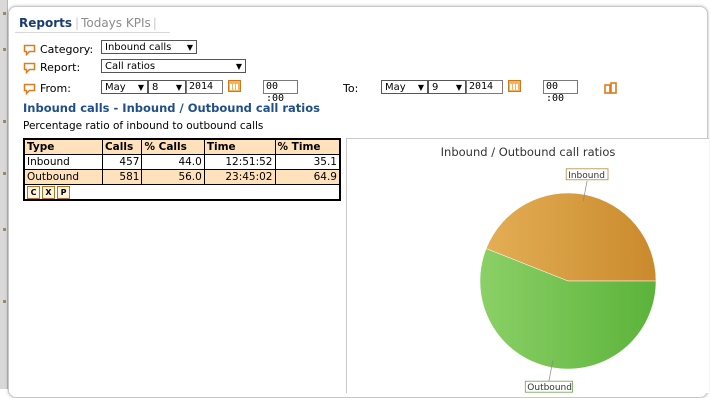  I want to click on table-cell: 56.0, so click(173, 177).